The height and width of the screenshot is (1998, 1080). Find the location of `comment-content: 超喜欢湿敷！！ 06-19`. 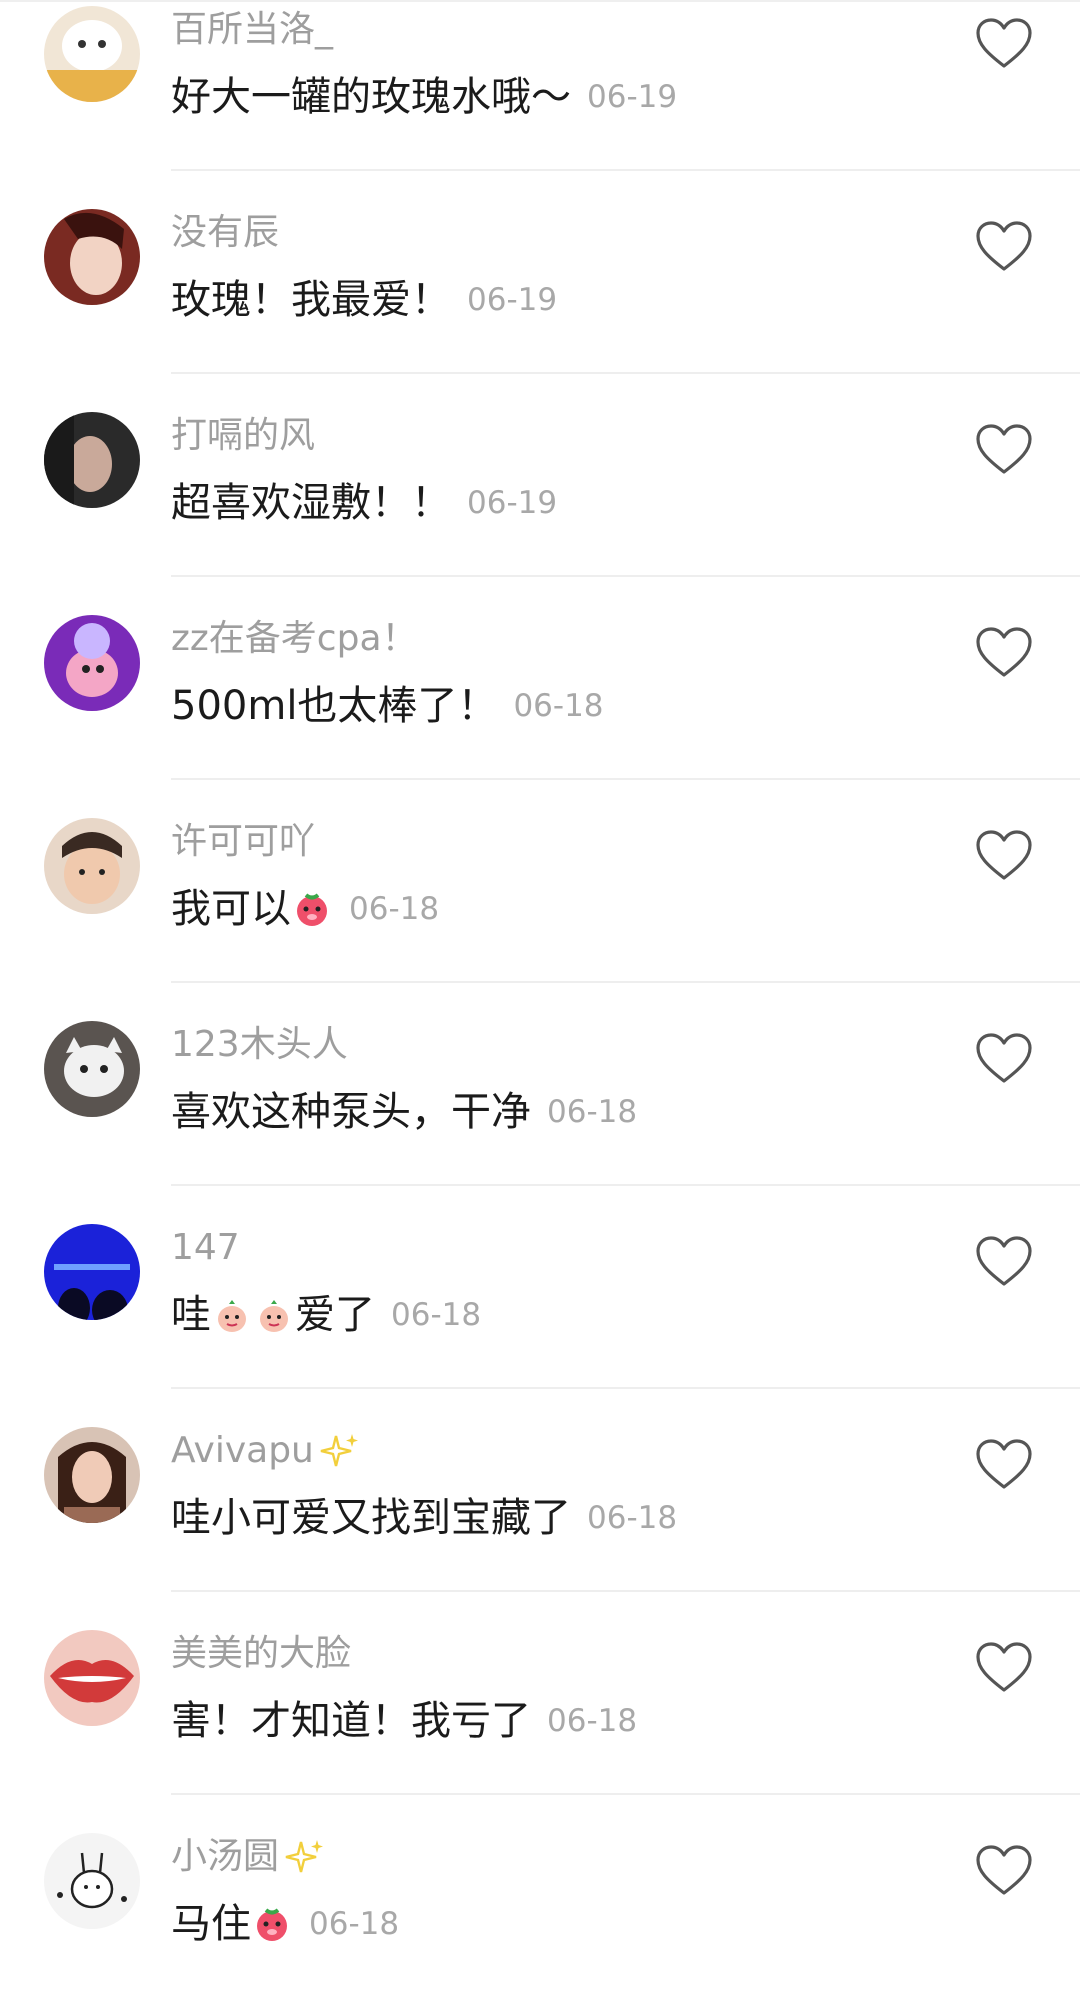

comment-content: 超喜欢湿敷！！ 06-19 is located at coordinates (364, 503).